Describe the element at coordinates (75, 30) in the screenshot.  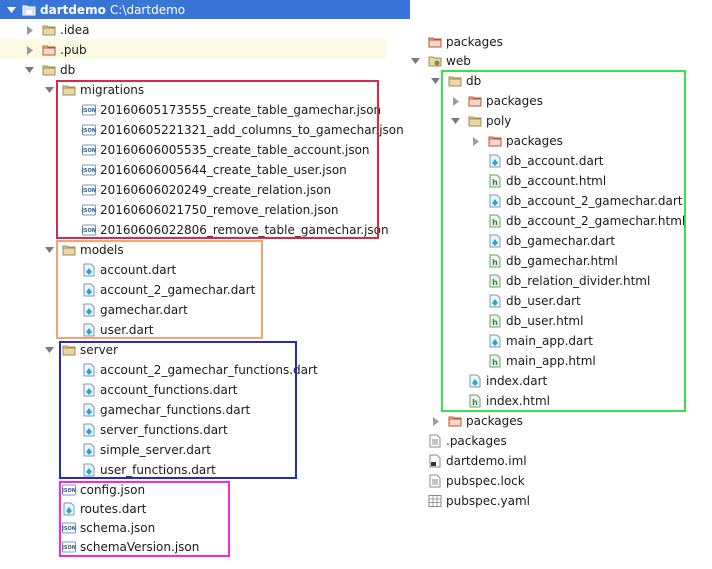
I see `tree-item-label: .idea` at that location.